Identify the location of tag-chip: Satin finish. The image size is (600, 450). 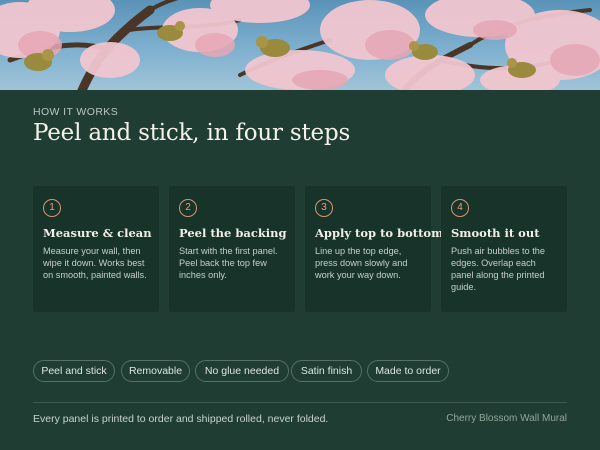
(326, 371).